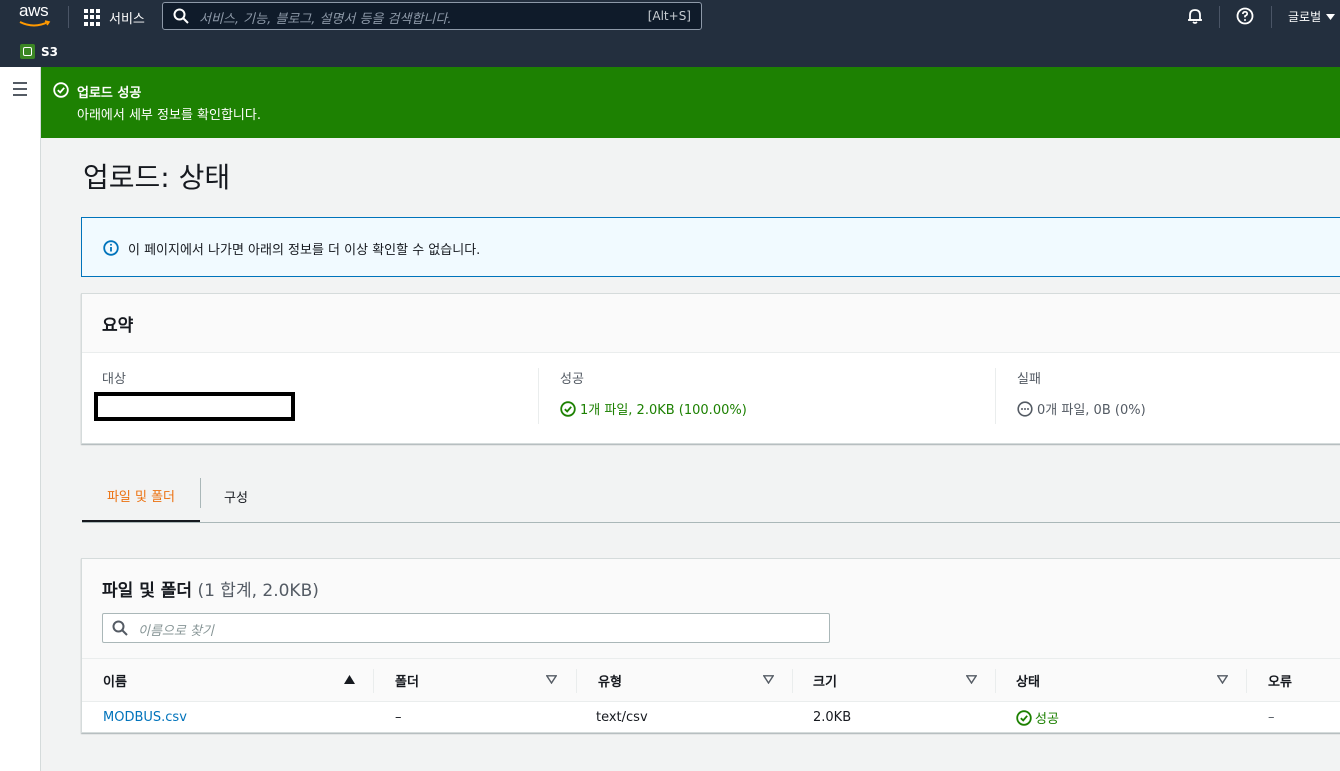 Image resolution: width=1340 pixels, height=771 pixels. What do you see at coordinates (572, 379) in the screenshot?
I see `success-label: 성공` at bounding box center [572, 379].